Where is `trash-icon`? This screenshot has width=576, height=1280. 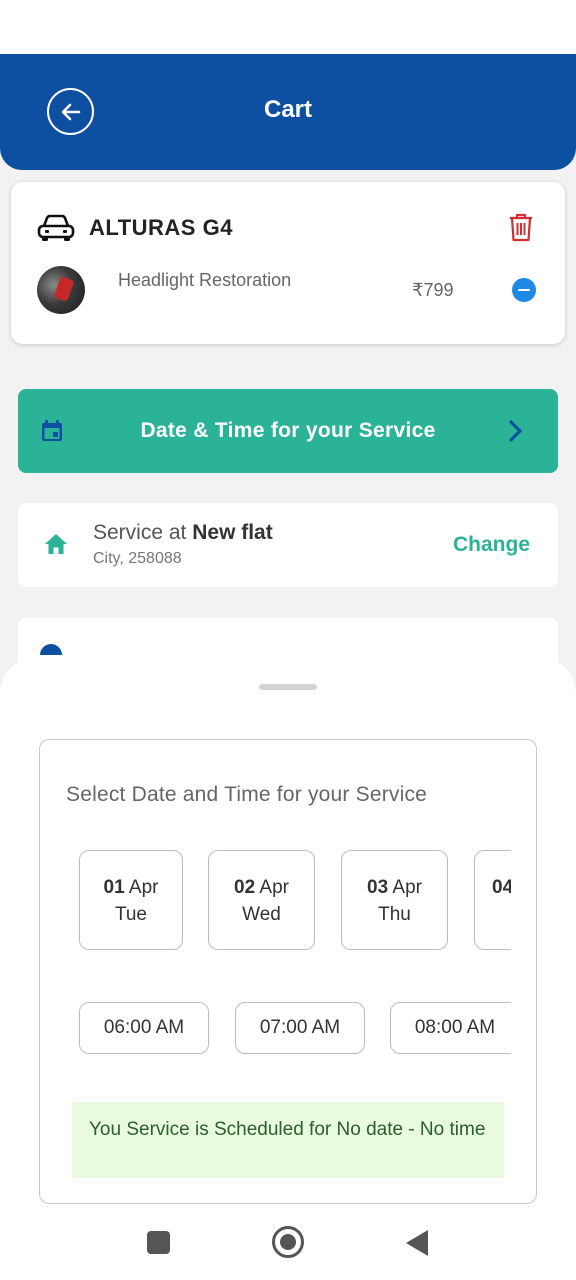 trash-icon is located at coordinates (521, 227).